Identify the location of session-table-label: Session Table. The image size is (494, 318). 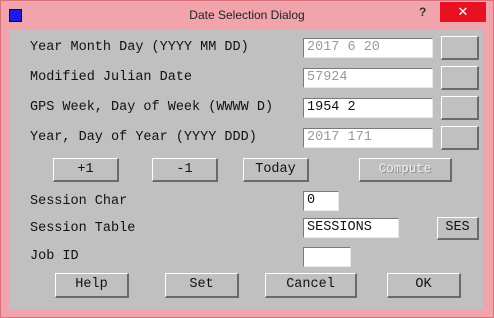
(83, 228).